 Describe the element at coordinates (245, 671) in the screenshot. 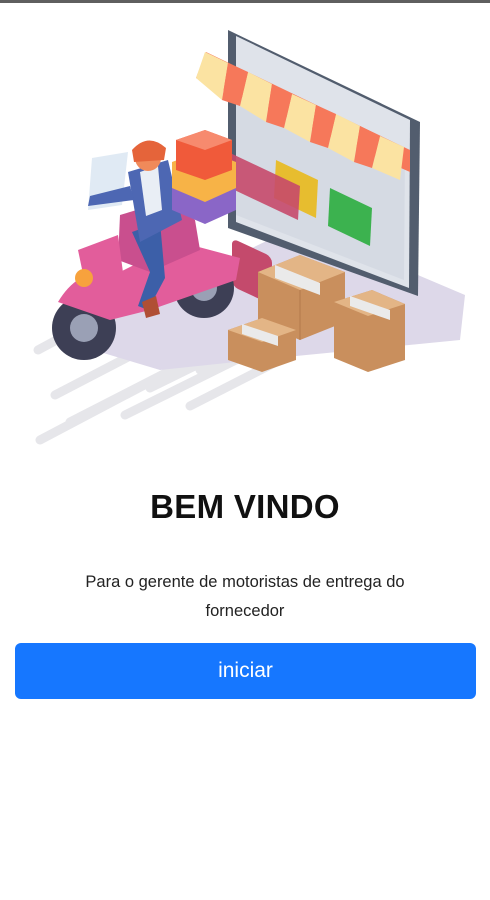

I see `start-button: iniciar` at that location.